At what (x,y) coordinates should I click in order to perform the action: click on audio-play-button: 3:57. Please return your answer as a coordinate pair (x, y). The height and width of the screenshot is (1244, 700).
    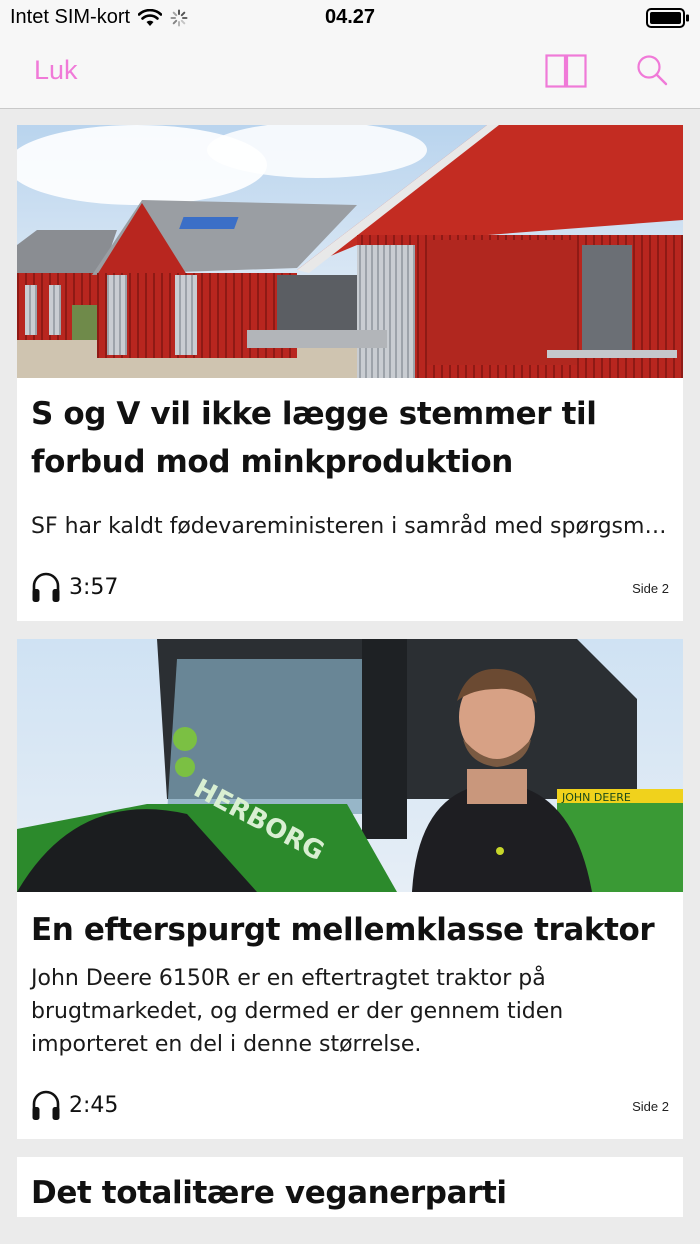
    Looking at the image, I should click on (74, 587).